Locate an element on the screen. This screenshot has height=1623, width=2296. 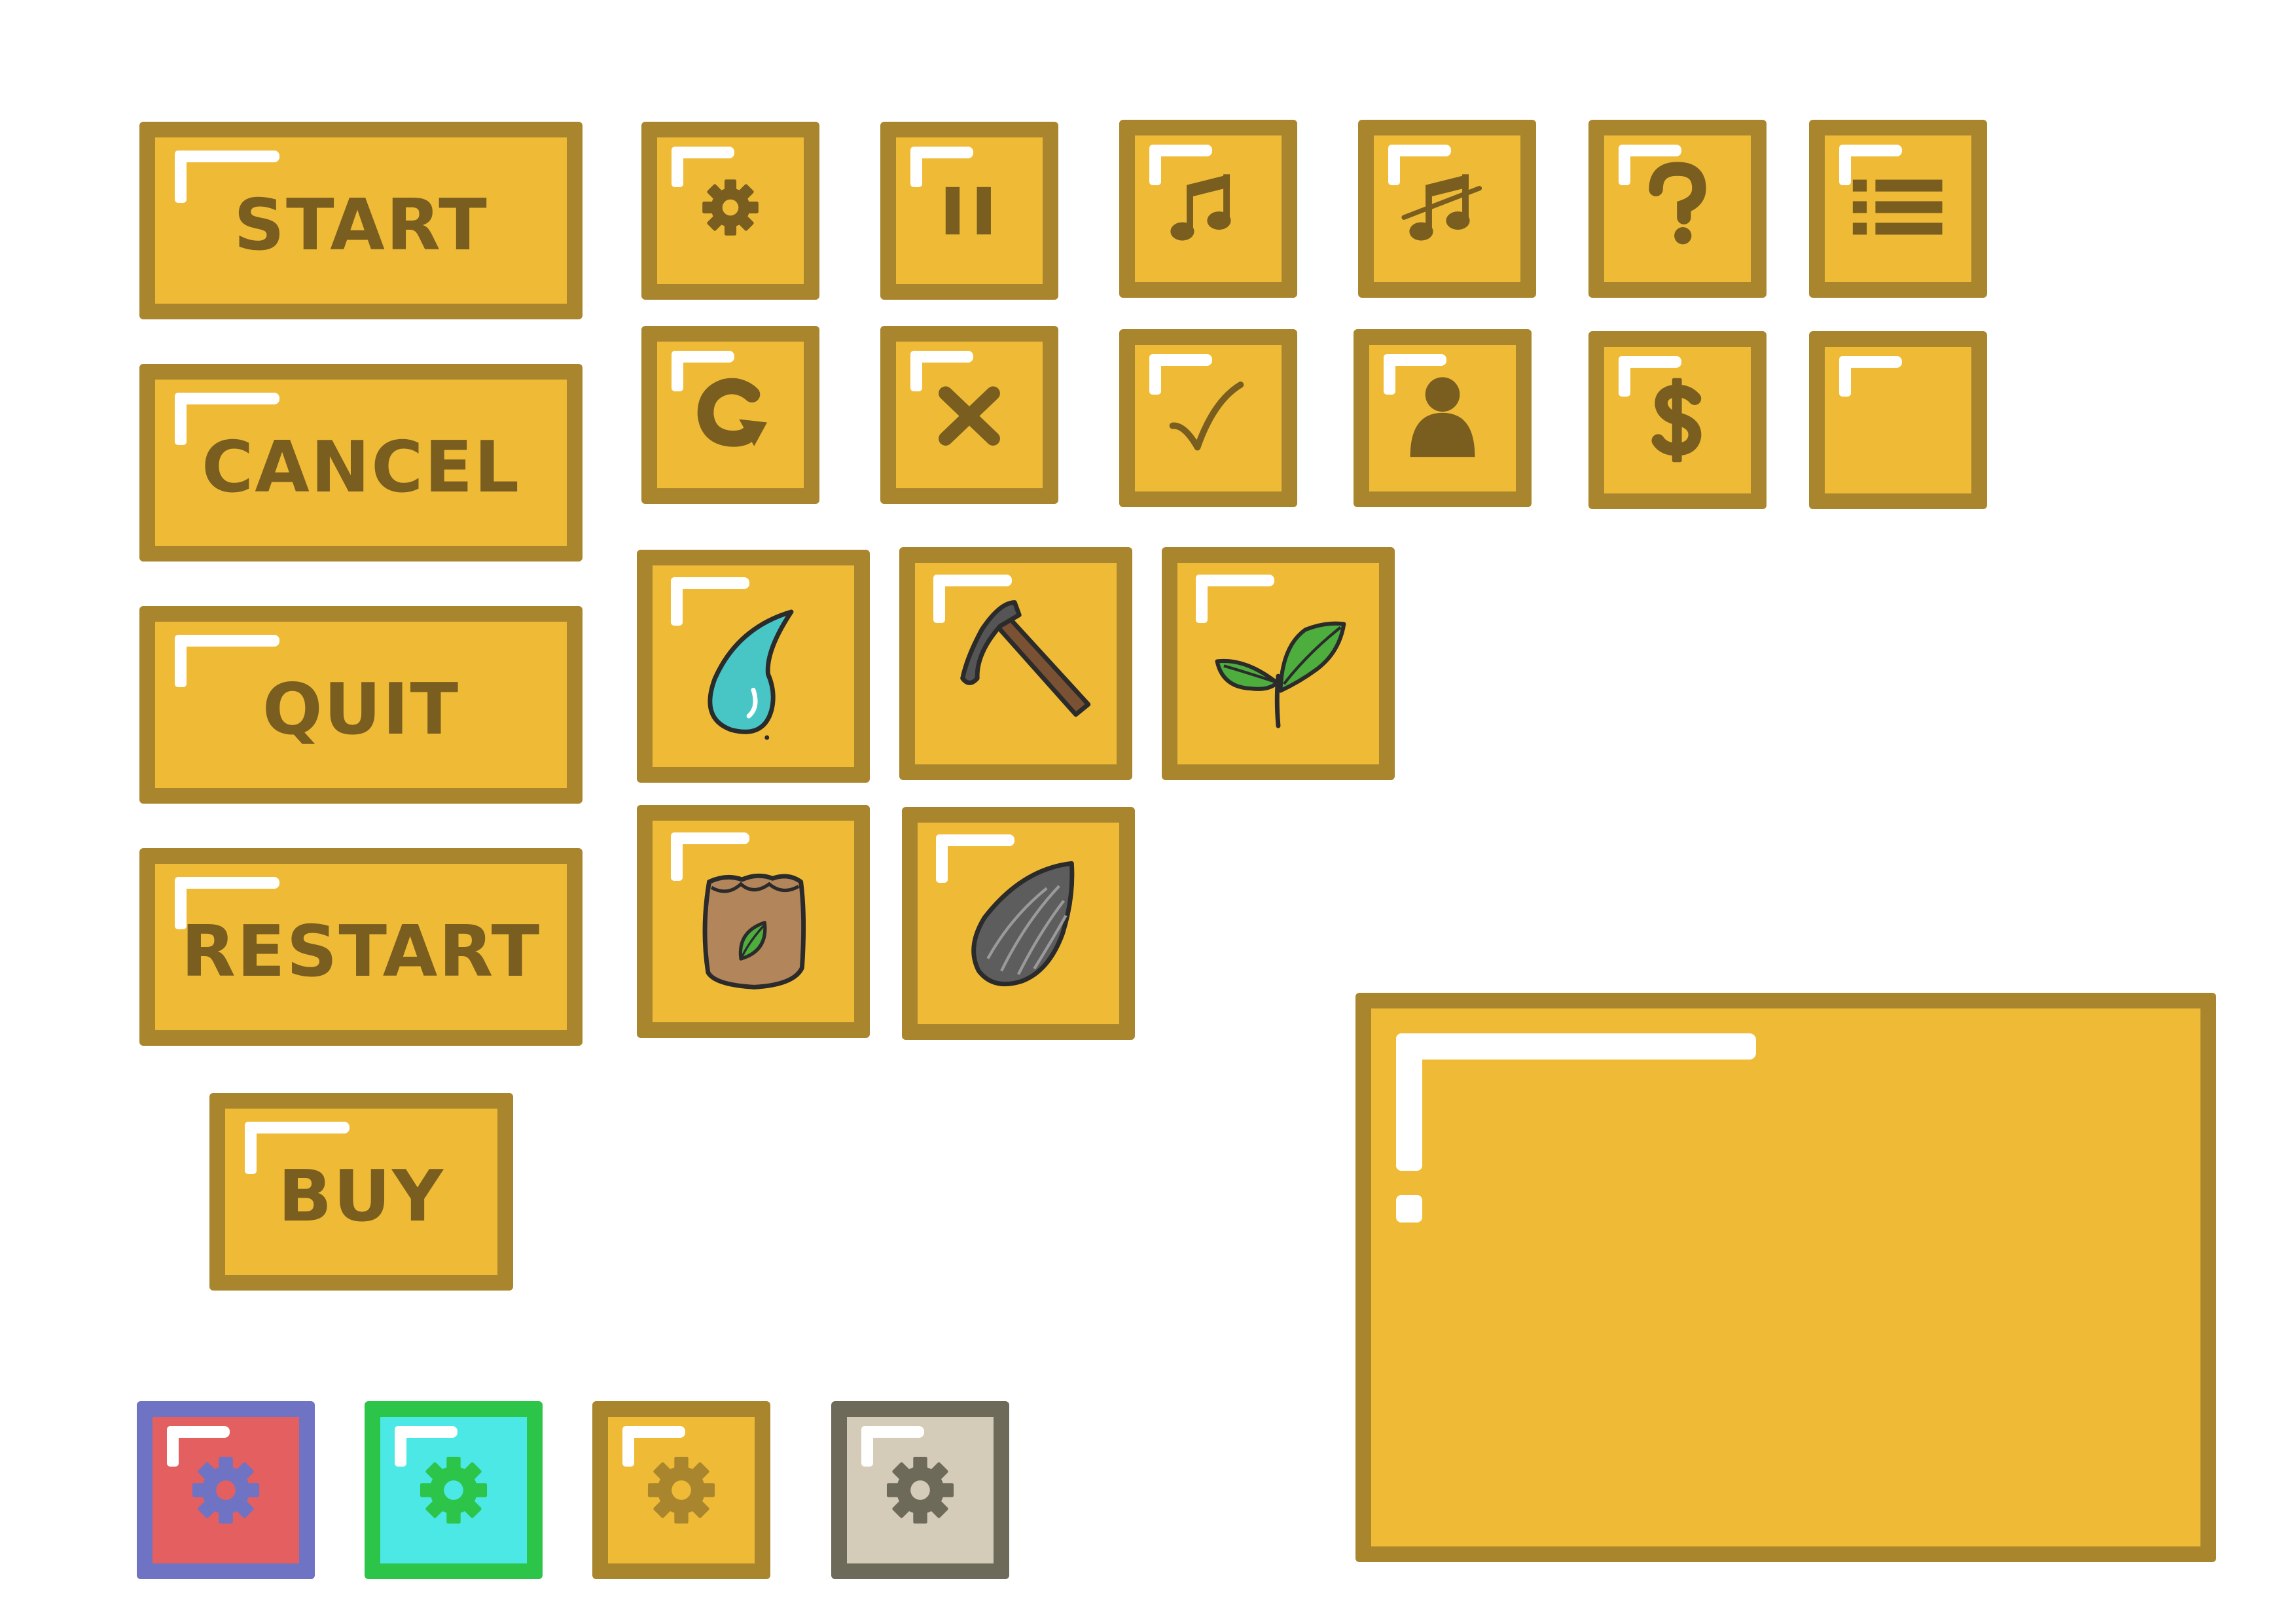
shop-money-button is located at coordinates (1677, 420).